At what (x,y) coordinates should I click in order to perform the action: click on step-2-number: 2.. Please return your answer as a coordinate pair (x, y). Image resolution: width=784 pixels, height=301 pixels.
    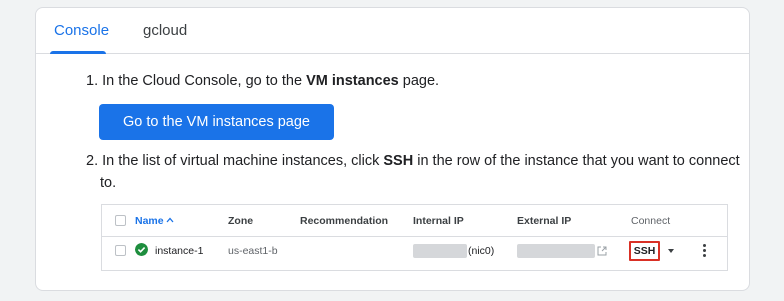
    Looking at the image, I should click on (92, 161).